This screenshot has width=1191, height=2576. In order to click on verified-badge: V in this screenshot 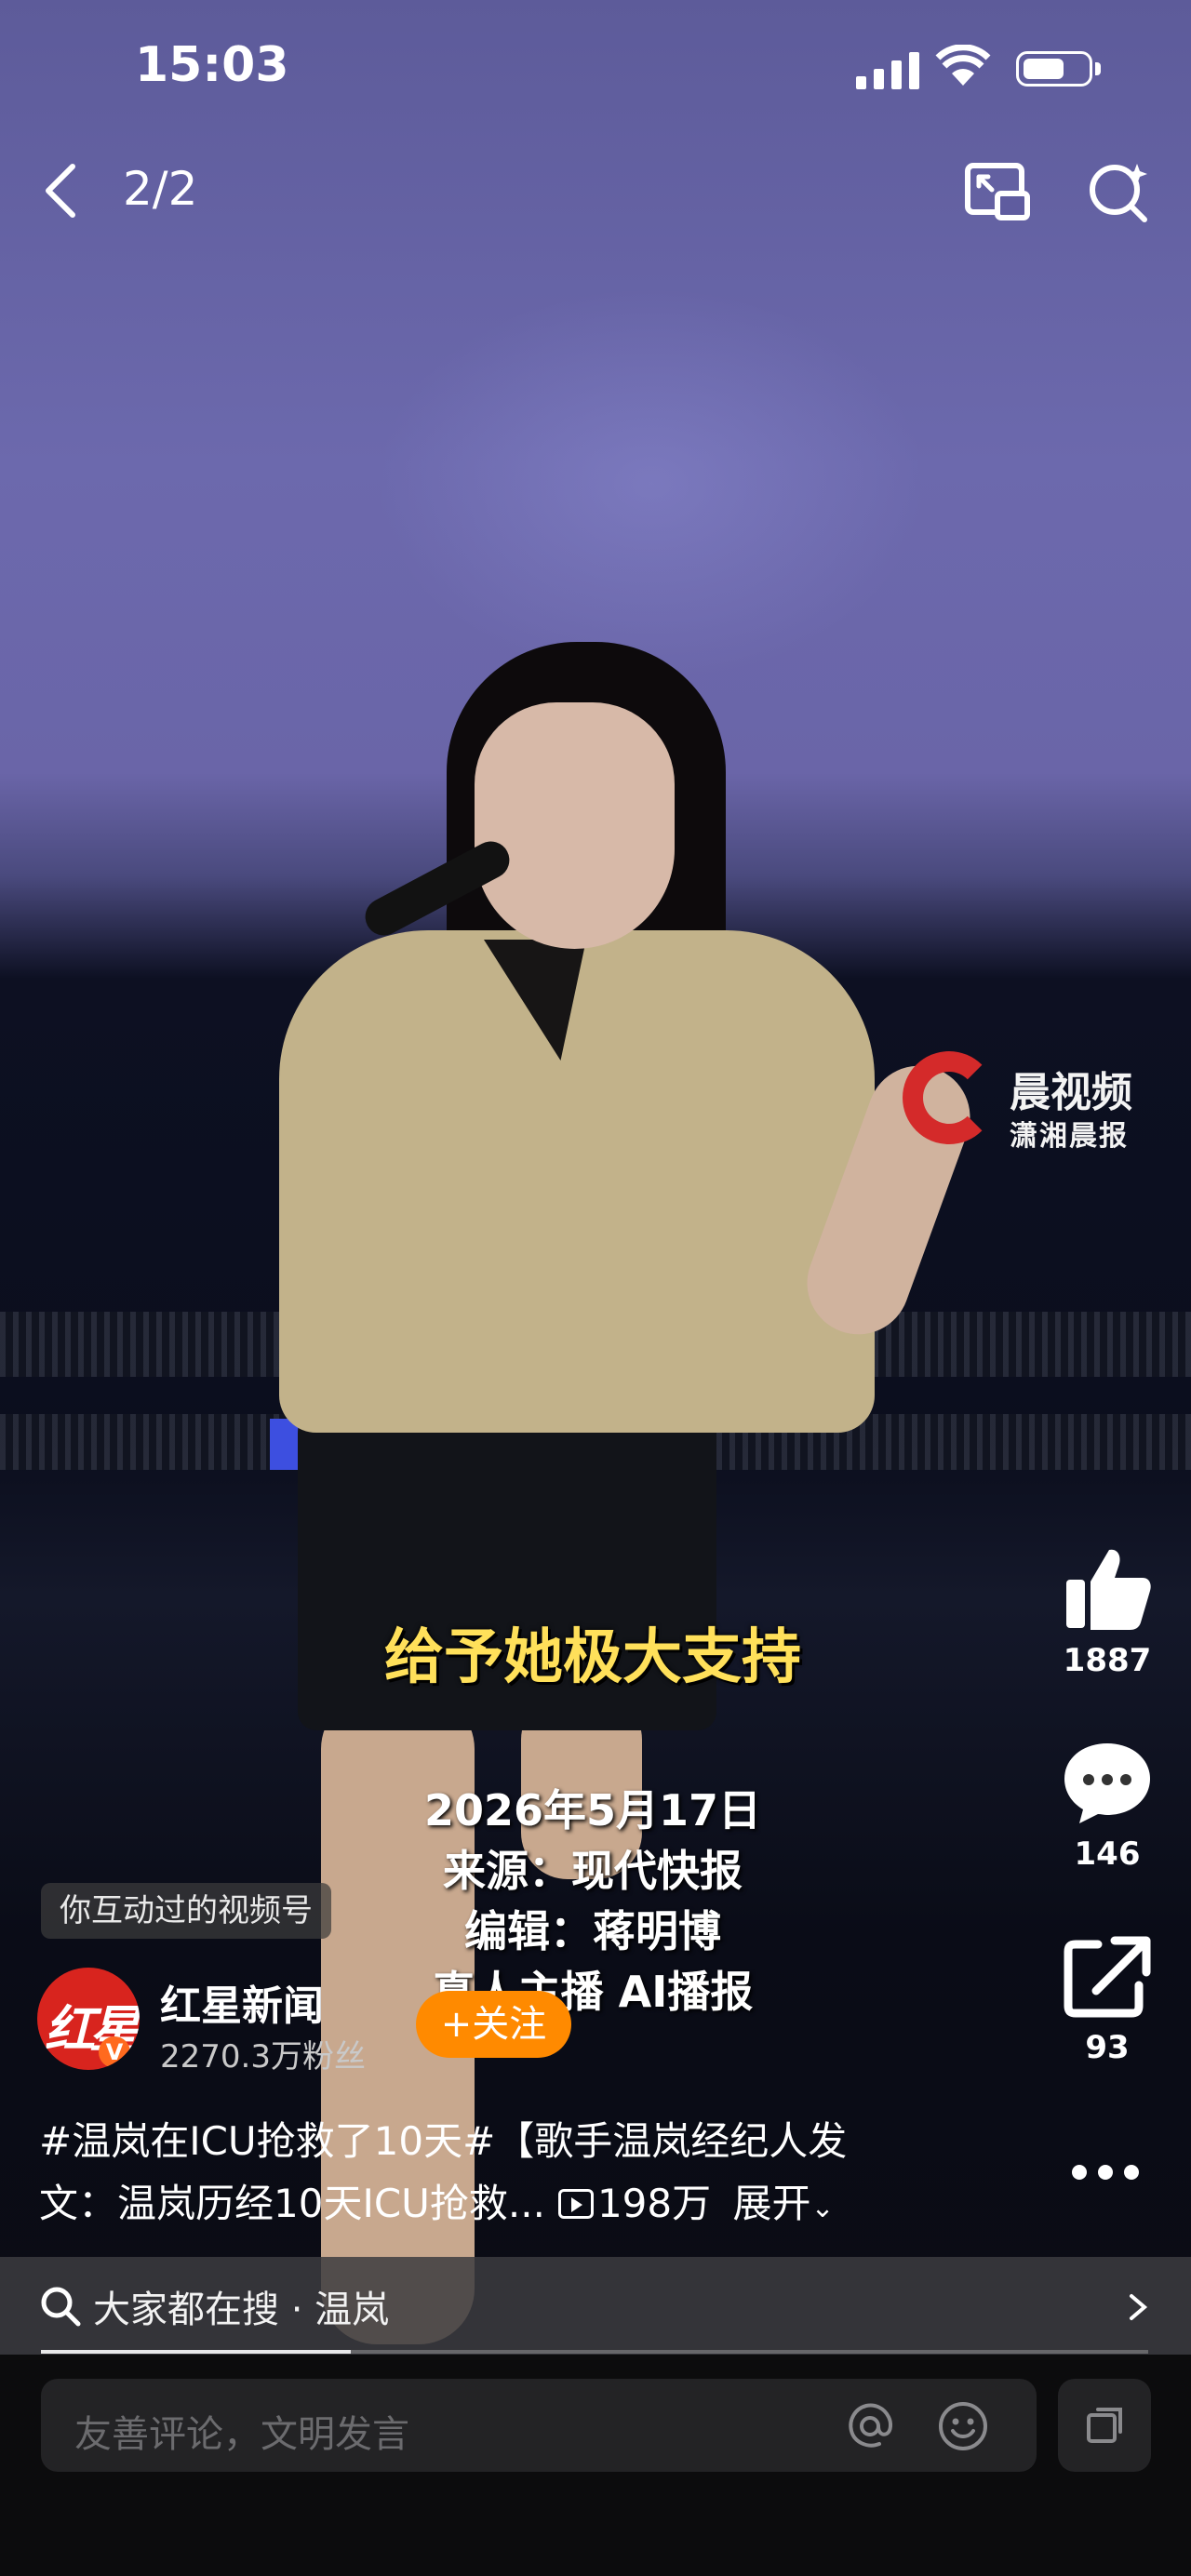, I will do `click(114, 2052)`.